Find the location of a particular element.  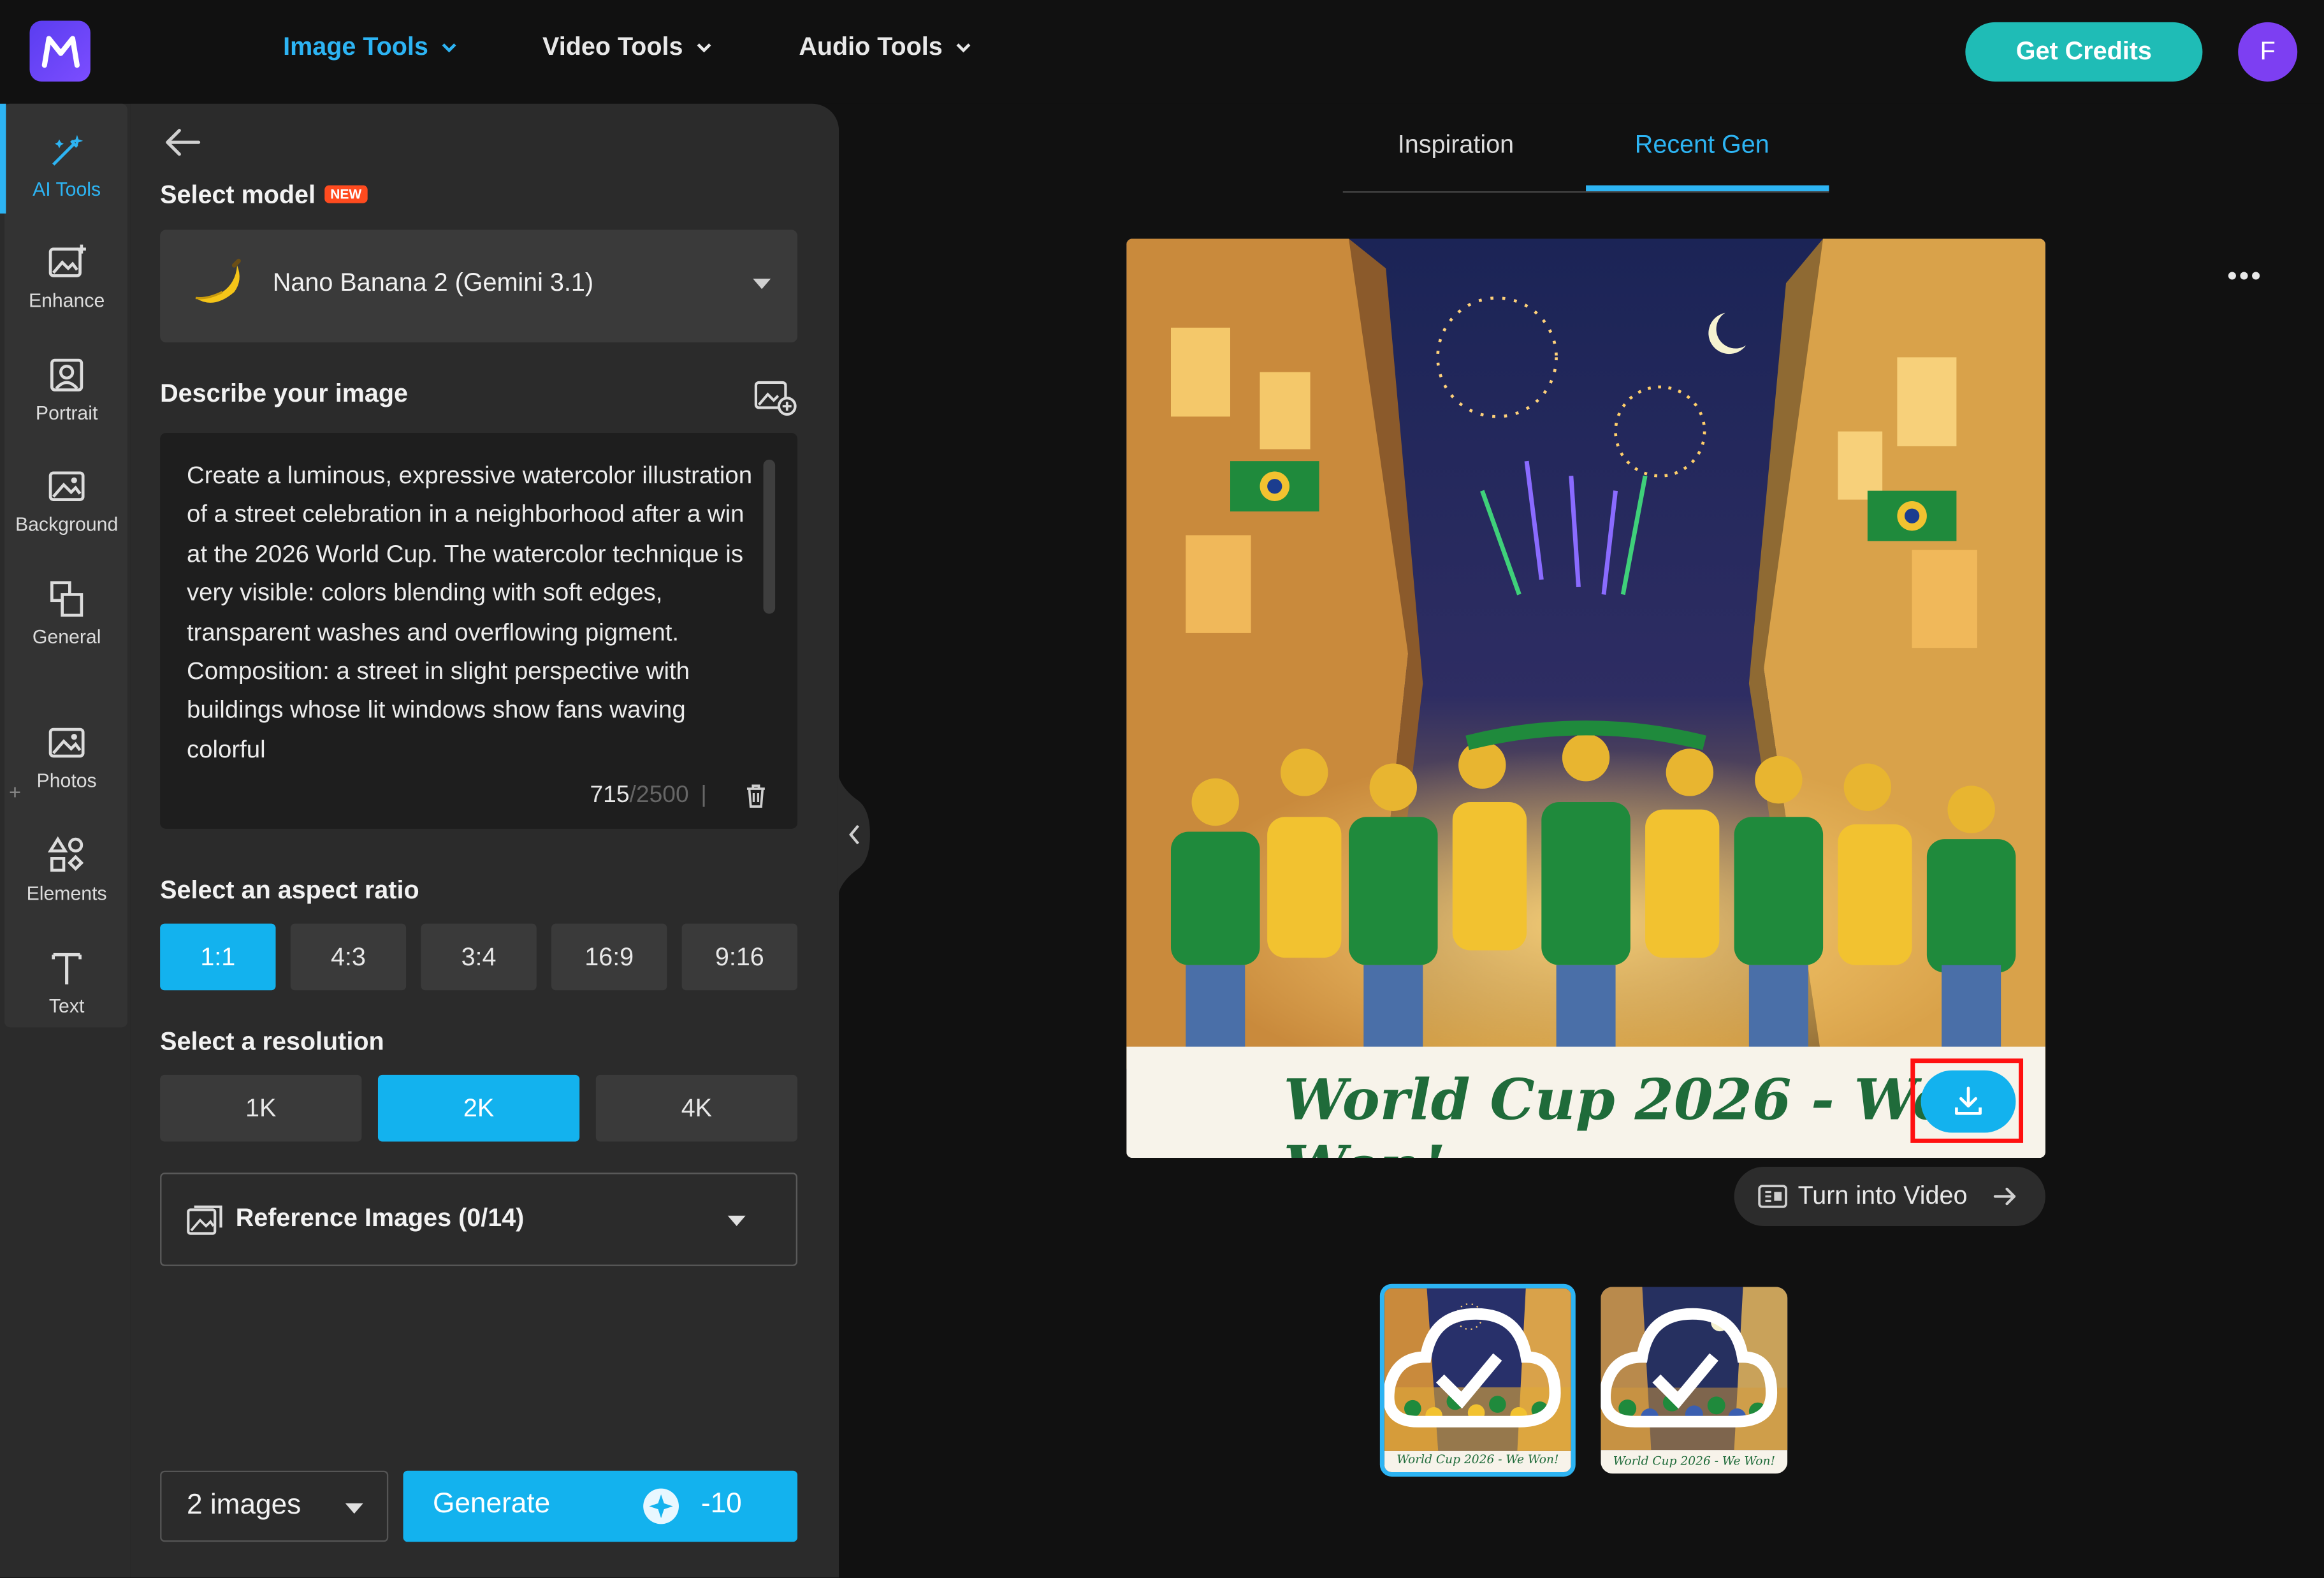

thumbnail-1: World Cup 2026 - We Won! is located at coordinates (1477, 1380).